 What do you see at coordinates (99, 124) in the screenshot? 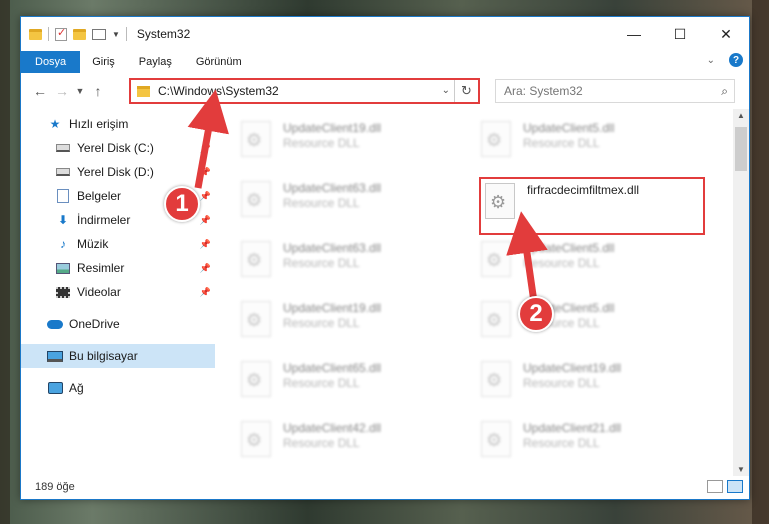
I see `sidebar-item-label: Hızlı erişim` at bounding box center [99, 124].